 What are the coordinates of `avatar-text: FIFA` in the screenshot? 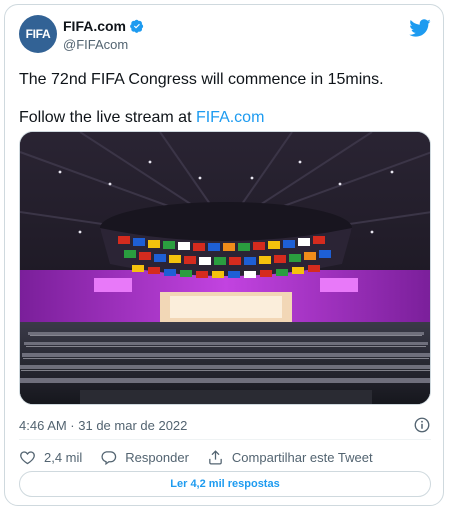 It's located at (38, 34).